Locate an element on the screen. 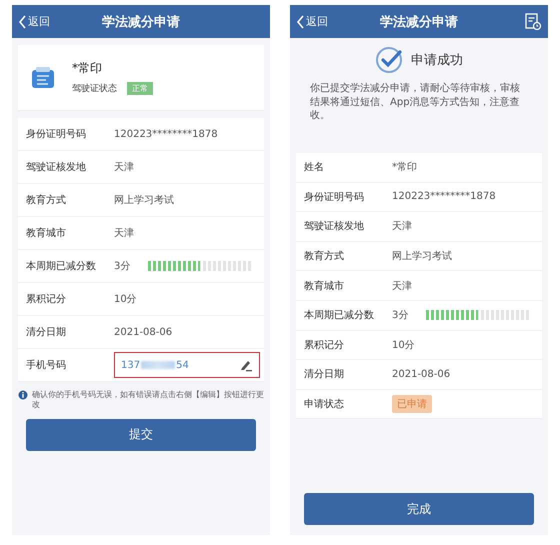 This screenshot has width=560, height=545. hint-text: 确认你的手机号码无误，如有错误请点击右侧【编辑】按钮进行更改 is located at coordinates (148, 400).